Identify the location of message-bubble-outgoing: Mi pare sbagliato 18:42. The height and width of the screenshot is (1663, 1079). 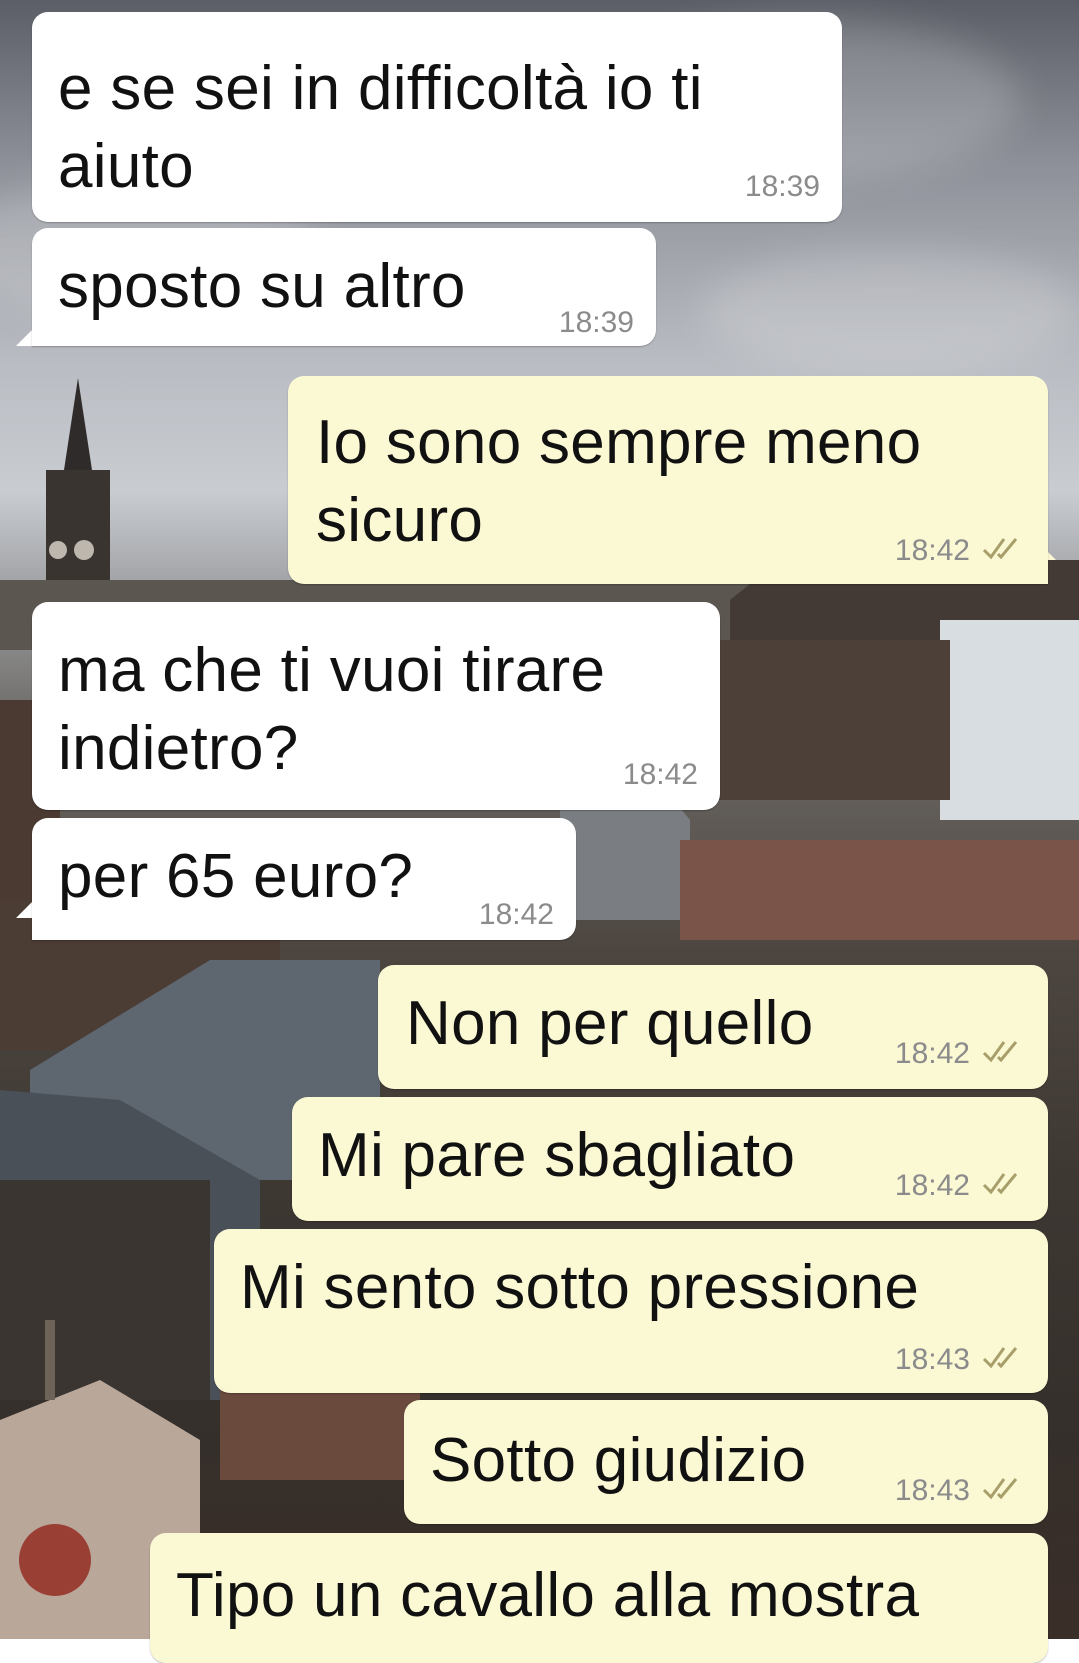
(670, 1159).